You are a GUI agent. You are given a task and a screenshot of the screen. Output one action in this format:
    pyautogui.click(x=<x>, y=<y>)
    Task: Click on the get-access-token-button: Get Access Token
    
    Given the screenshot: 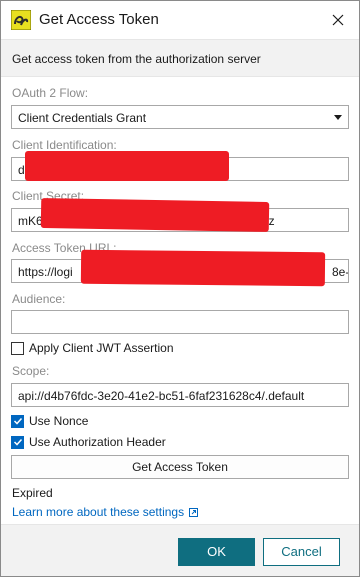 What is the action you would take?
    pyautogui.click(x=180, y=467)
    